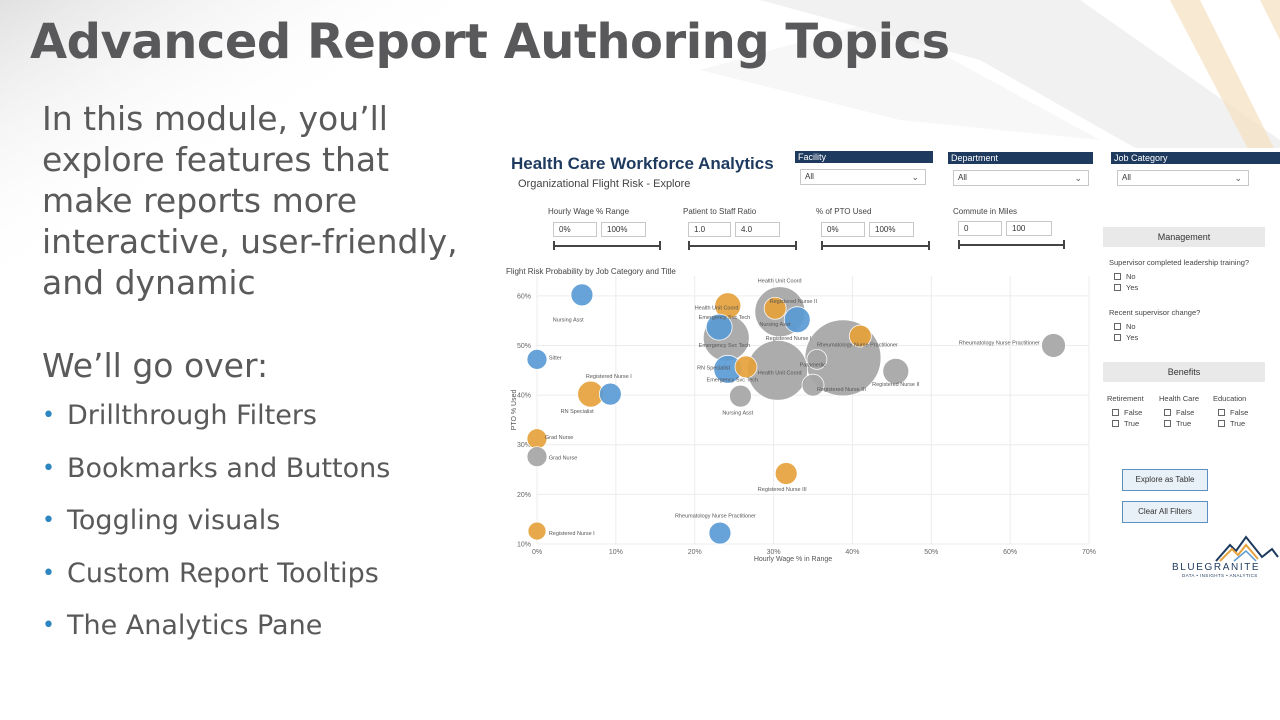 This screenshot has height=720, width=1280. What do you see at coordinates (607, 246) in the screenshot?
I see `hourly-wage-slider` at bounding box center [607, 246].